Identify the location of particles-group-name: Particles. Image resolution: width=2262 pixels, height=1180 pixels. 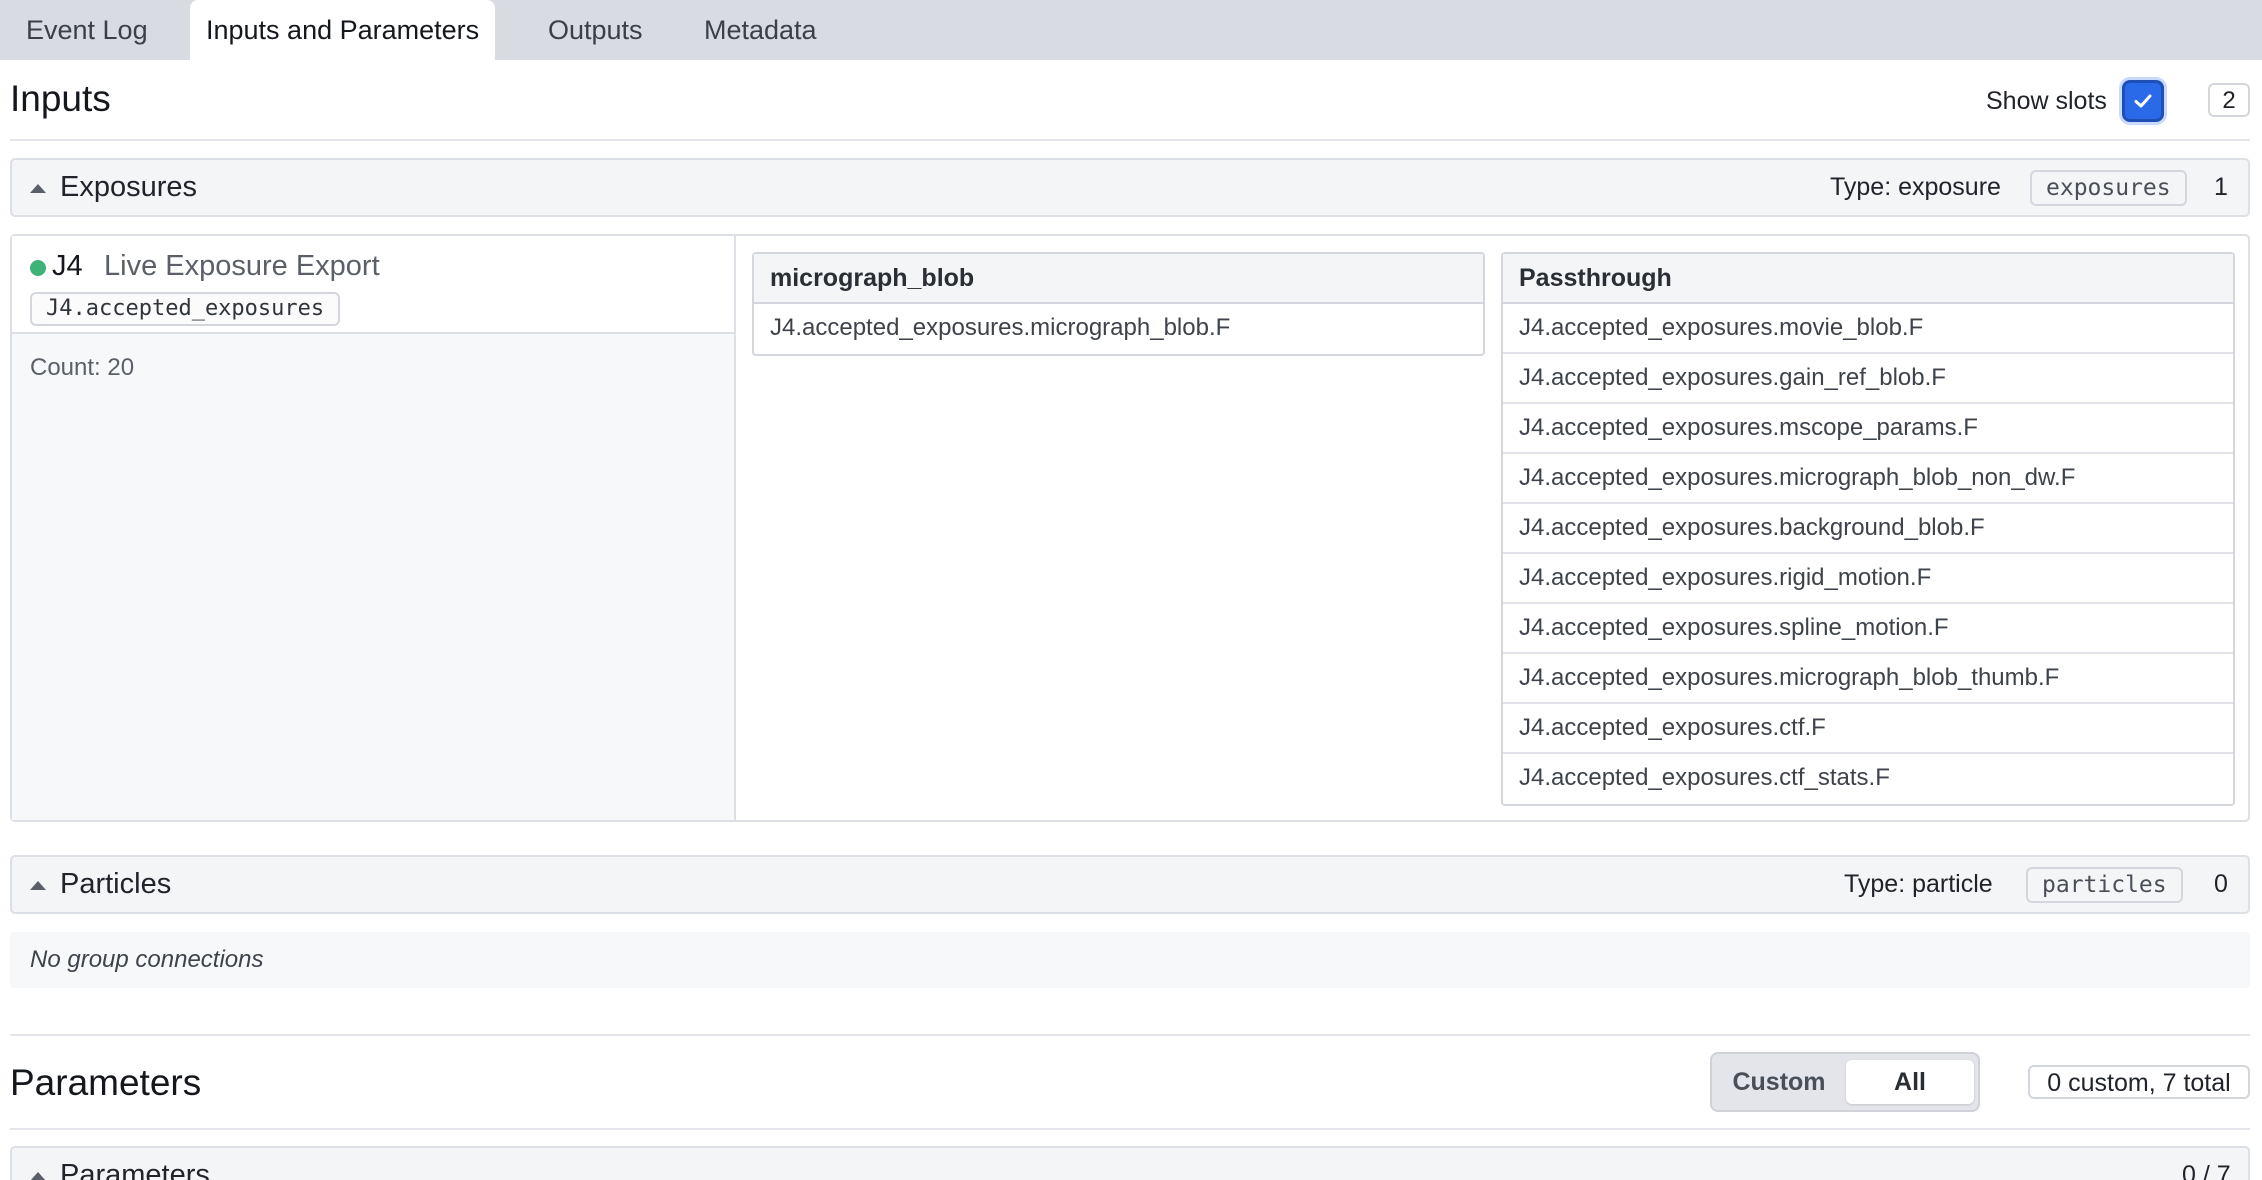
(116, 884).